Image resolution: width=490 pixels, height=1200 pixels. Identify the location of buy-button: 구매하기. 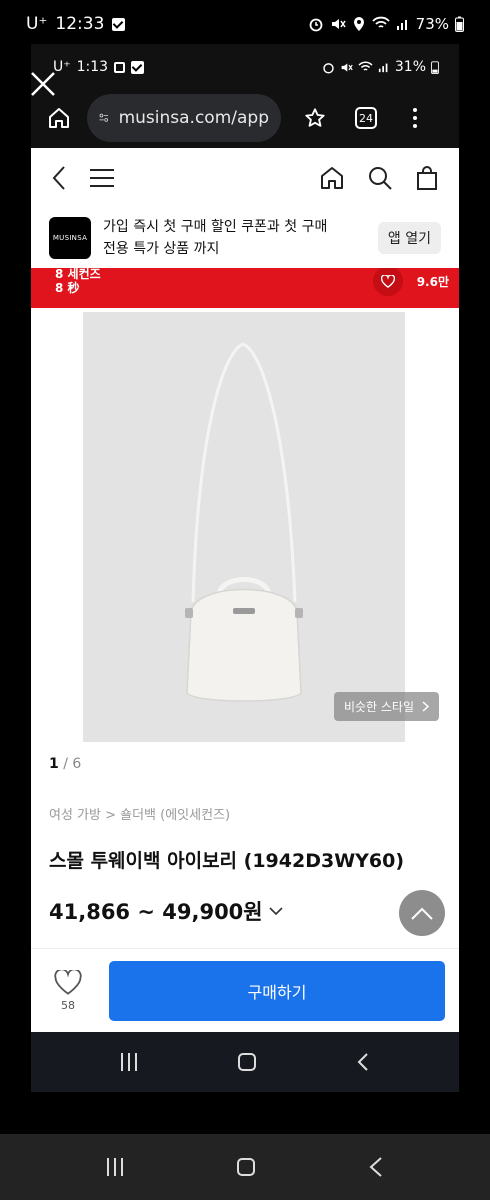
(277, 990).